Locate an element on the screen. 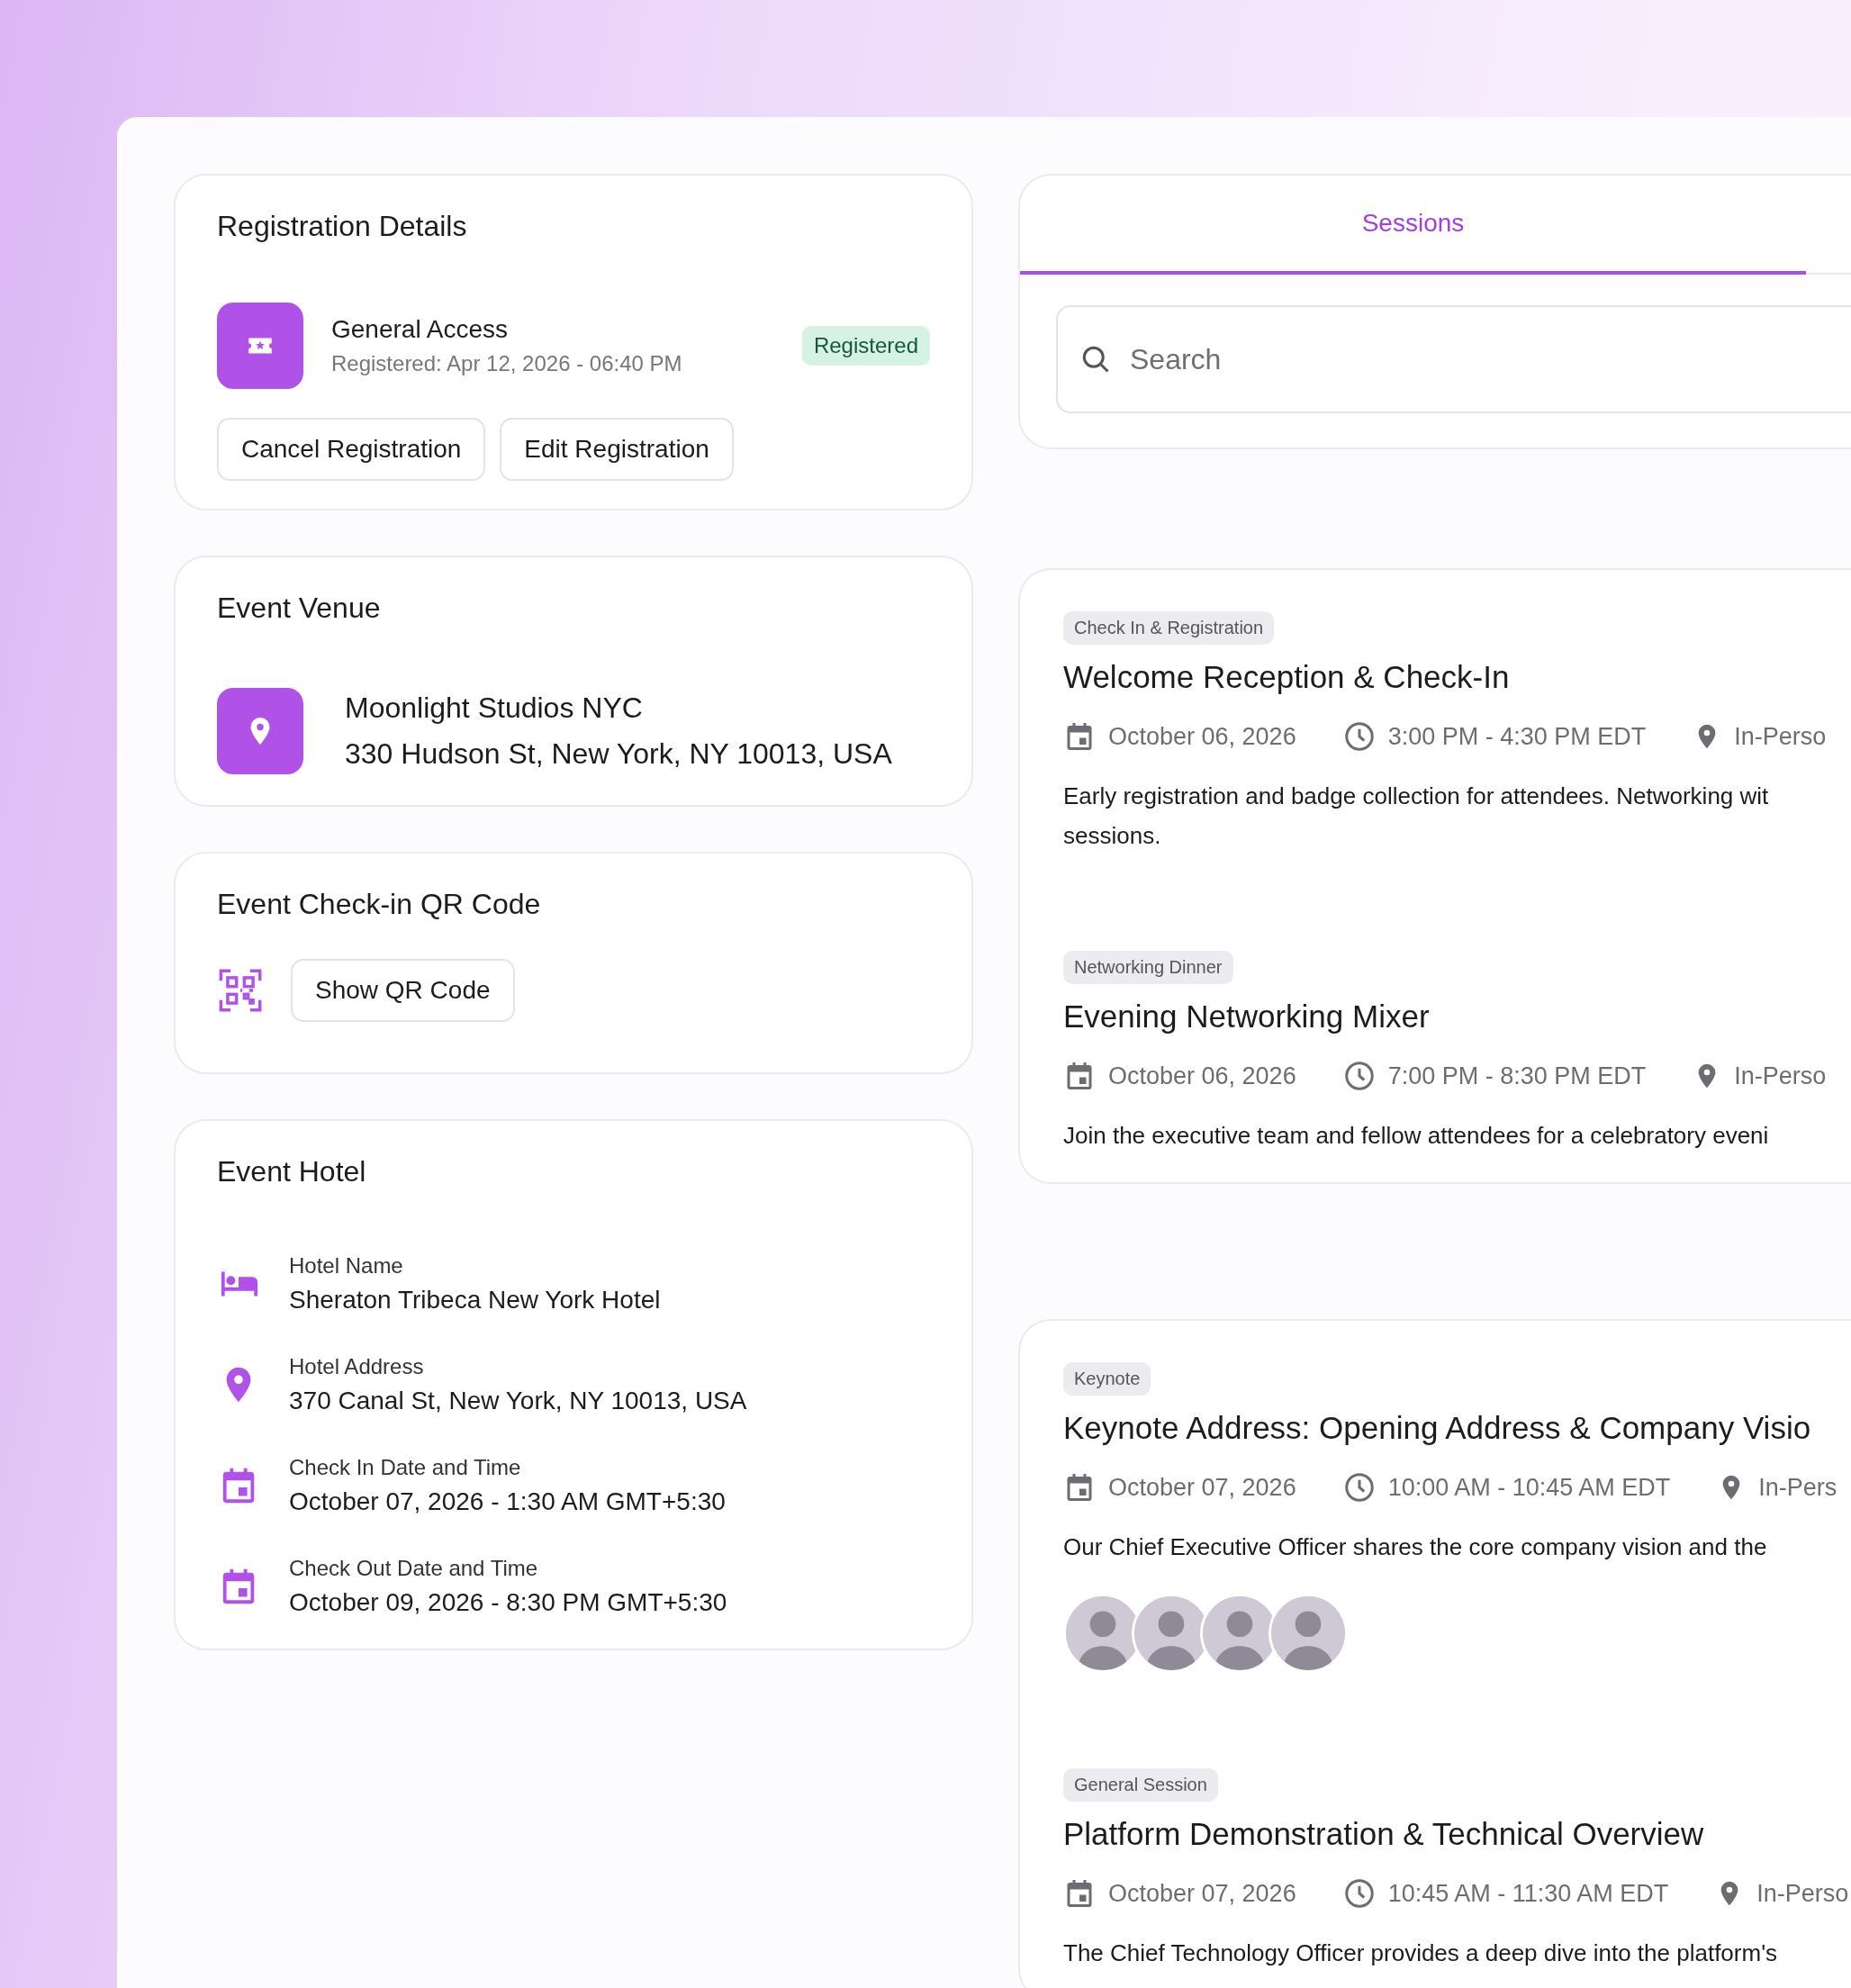 This screenshot has width=1851, height=1988. session-time: 10:45 AM - 11:30 AM EDT is located at coordinates (1528, 1893).